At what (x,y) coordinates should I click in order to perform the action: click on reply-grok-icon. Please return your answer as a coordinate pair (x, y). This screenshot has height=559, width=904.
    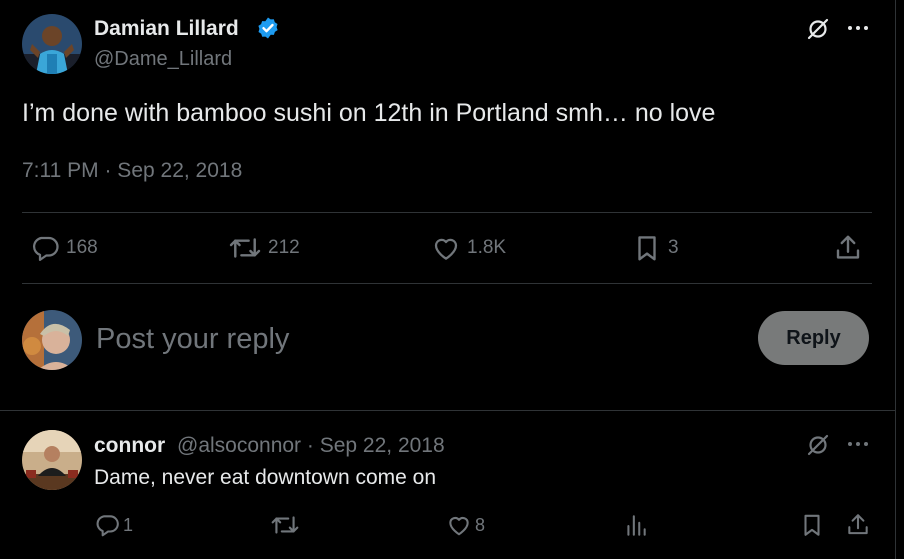
    Looking at the image, I should click on (818, 445).